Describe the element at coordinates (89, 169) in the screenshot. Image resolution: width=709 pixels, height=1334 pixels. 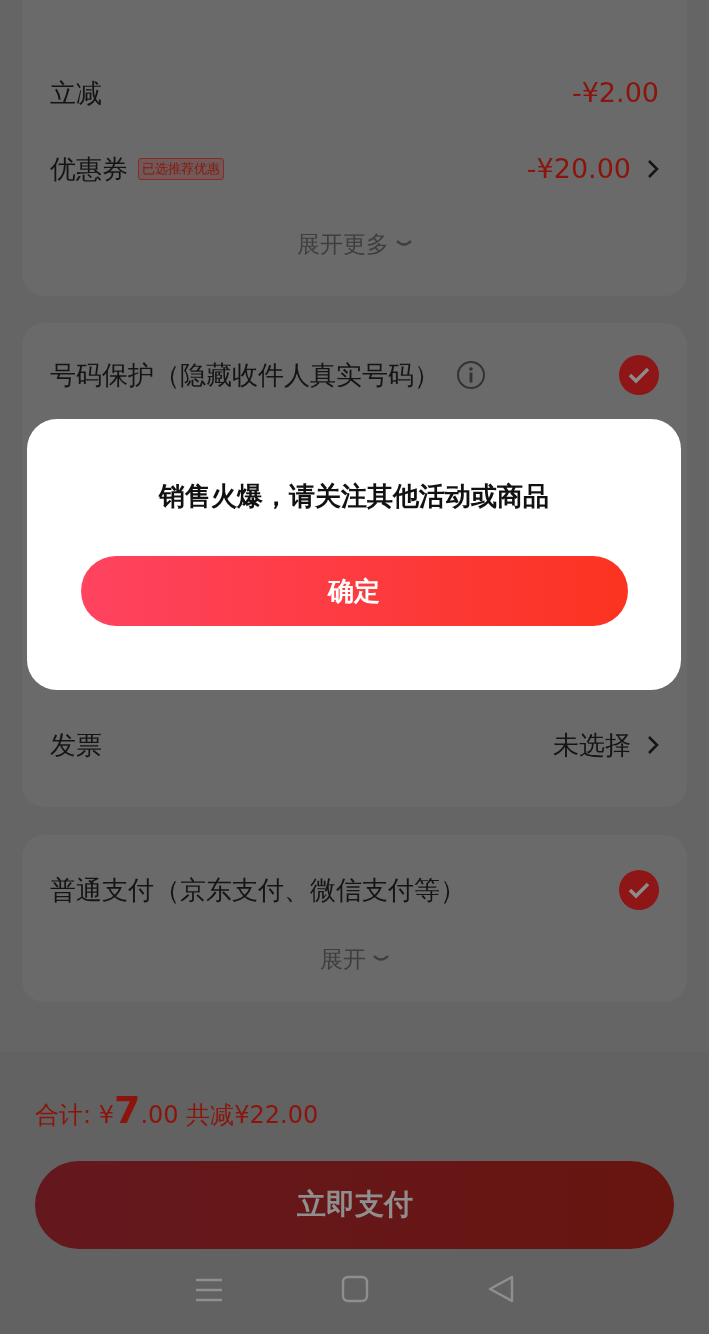
I see `row-label: 优惠券` at that location.